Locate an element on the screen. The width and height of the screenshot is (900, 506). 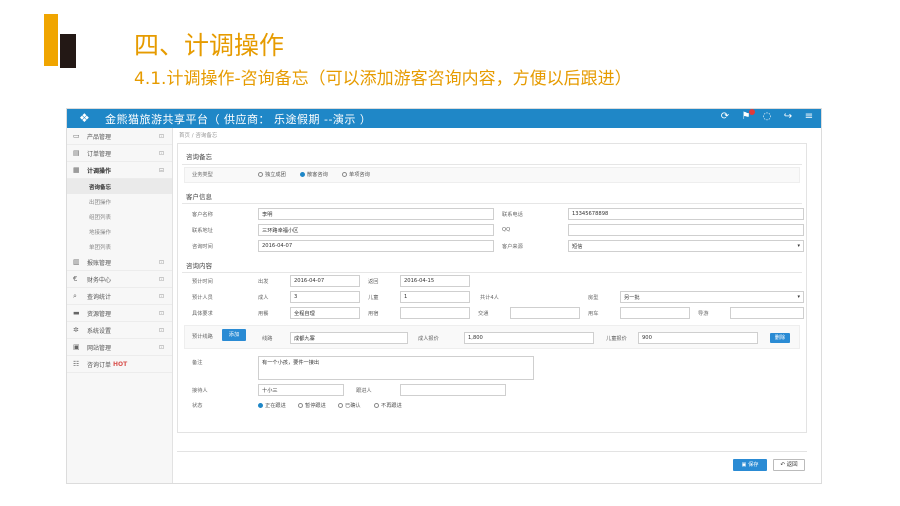
return-date-input: 2016-04-15 is located at coordinates (435, 281).